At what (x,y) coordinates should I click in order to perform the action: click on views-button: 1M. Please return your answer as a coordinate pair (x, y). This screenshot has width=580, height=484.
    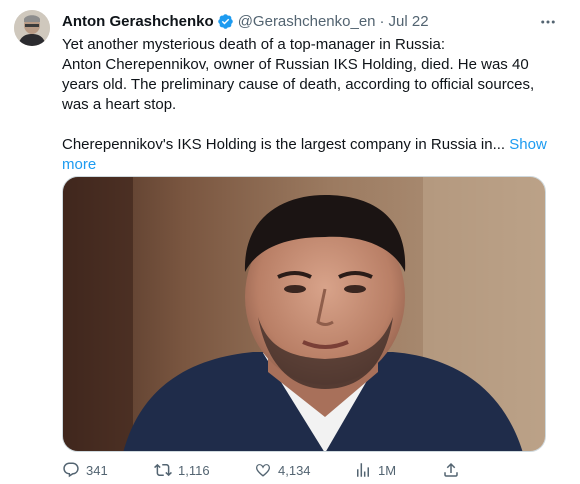
    Looking at the image, I should click on (375, 470).